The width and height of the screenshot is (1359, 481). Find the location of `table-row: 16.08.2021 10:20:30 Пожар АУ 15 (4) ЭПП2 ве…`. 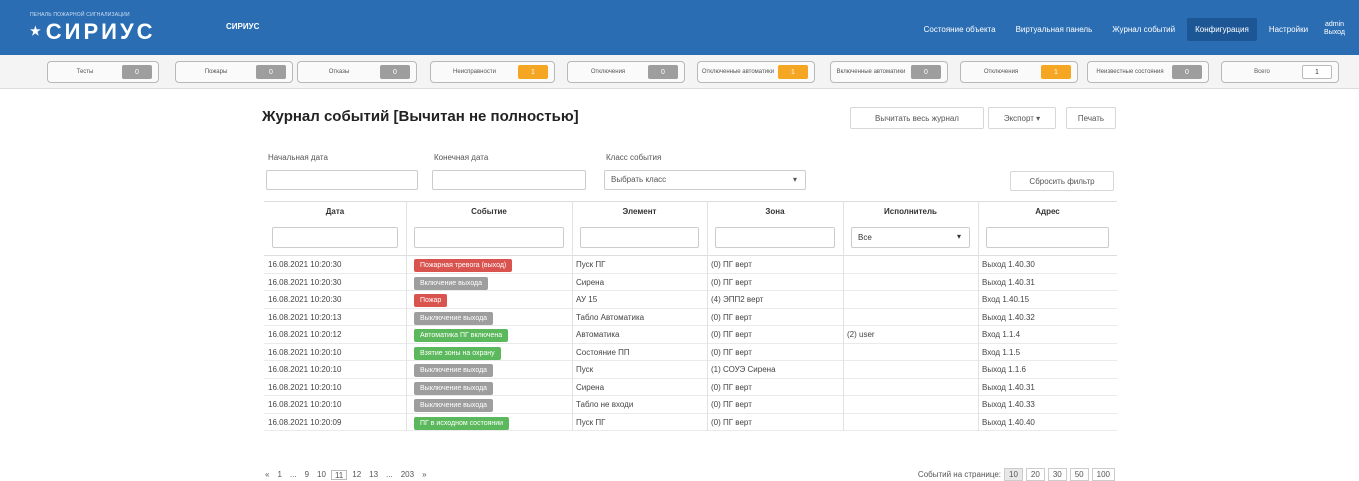

table-row: 16.08.2021 10:20:30 Пожар АУ 15 (4) ЭПП2 ве… is located at coordinates (690, 300).